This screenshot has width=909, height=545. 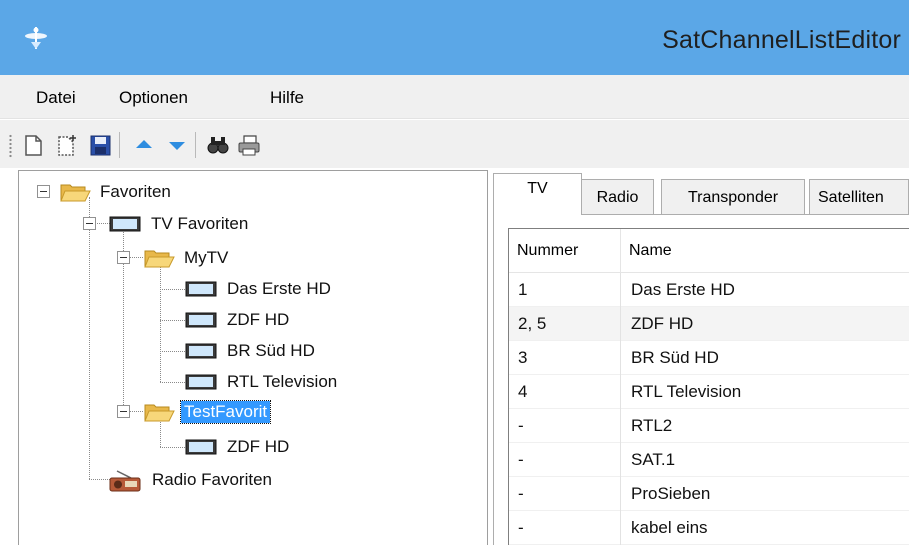 I want to click on tree-label: TV Favoriten, so click(x=200, y=223).